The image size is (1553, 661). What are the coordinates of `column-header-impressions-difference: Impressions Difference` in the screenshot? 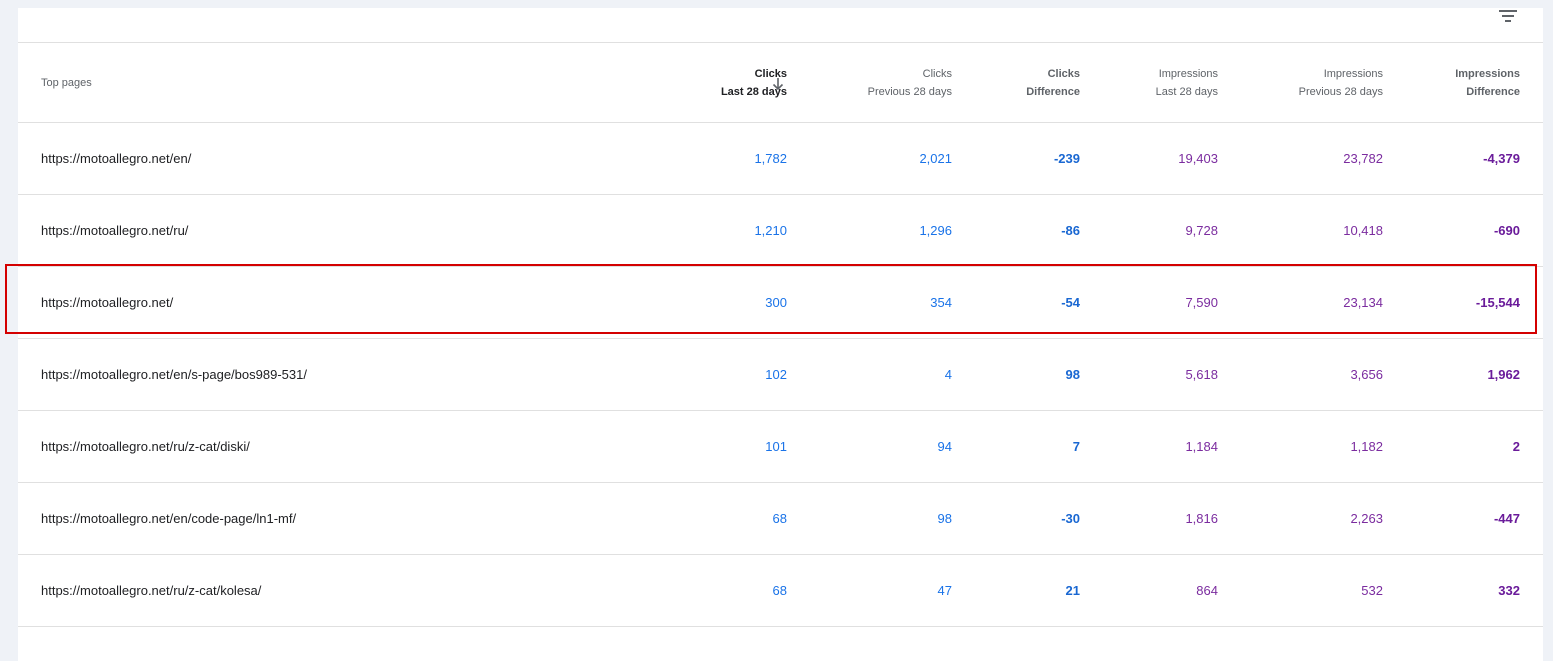 It's located at (1487, 82).